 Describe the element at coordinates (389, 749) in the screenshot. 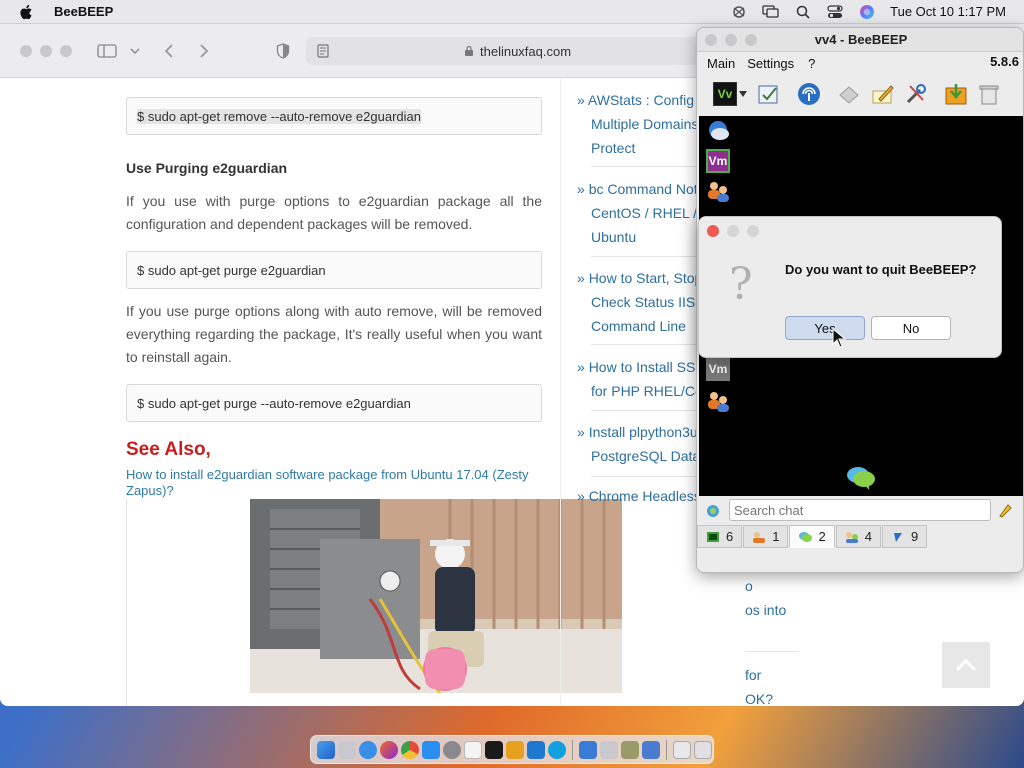

I see `firefox-icon` at that location.